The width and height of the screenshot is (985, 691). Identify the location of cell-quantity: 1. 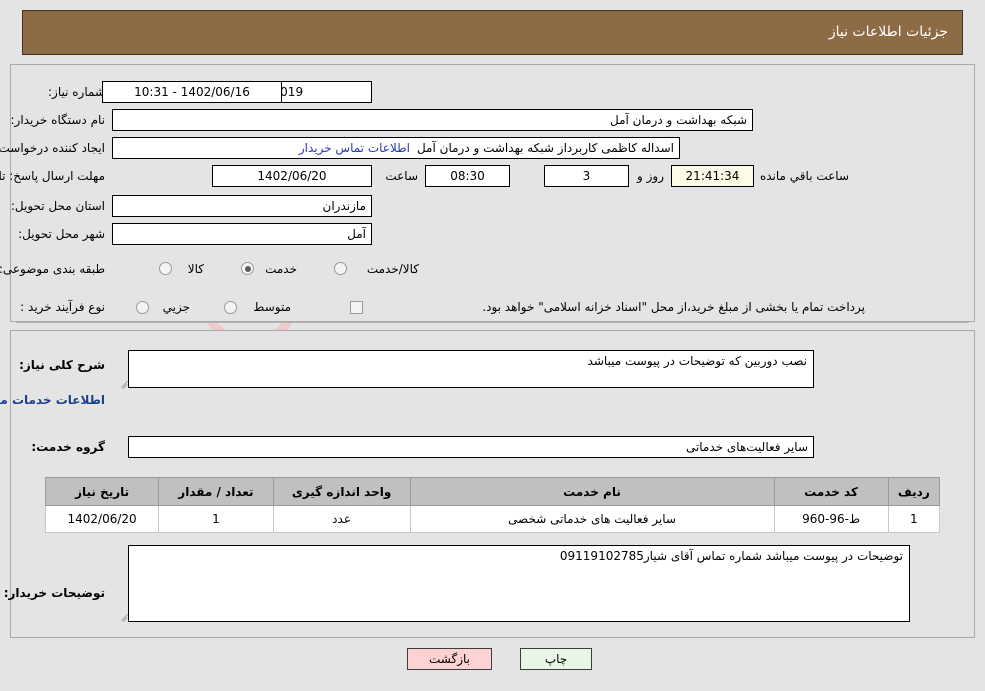
(216, 519).